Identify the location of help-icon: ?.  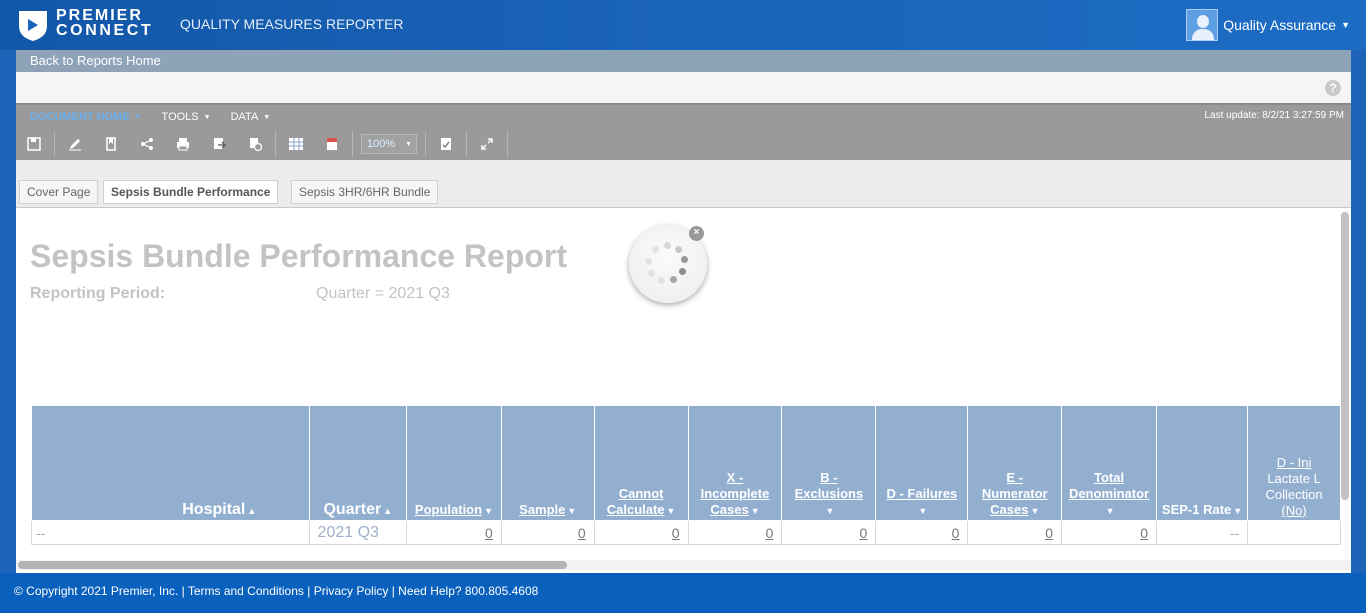
(1333, 88).